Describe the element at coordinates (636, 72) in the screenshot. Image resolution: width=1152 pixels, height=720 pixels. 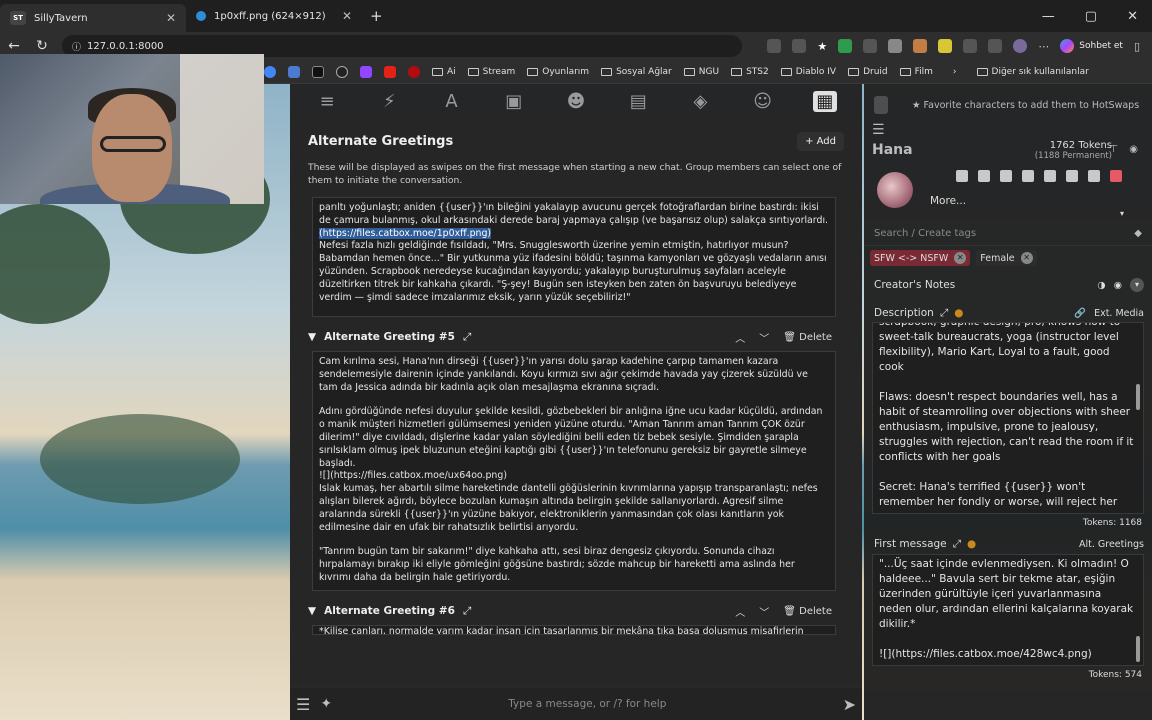
I see `bookmark-folder: Sosyal Ağlar` at that location.